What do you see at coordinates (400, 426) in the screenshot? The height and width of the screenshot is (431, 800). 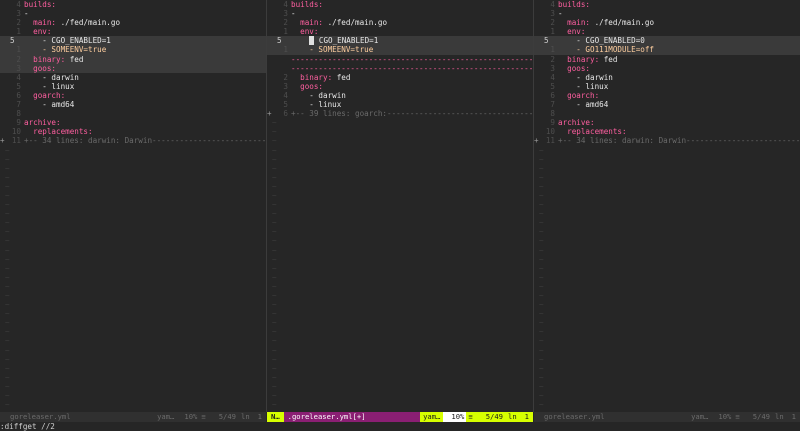 I see `command-line: :diffget //2` at bounding box center [400, 426].